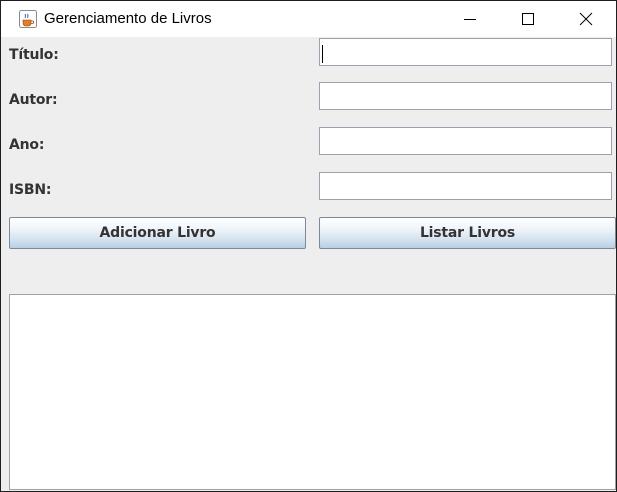 The height and width of the screenshot is (492, 617). I want to click on ano-field, so click(465, 141).